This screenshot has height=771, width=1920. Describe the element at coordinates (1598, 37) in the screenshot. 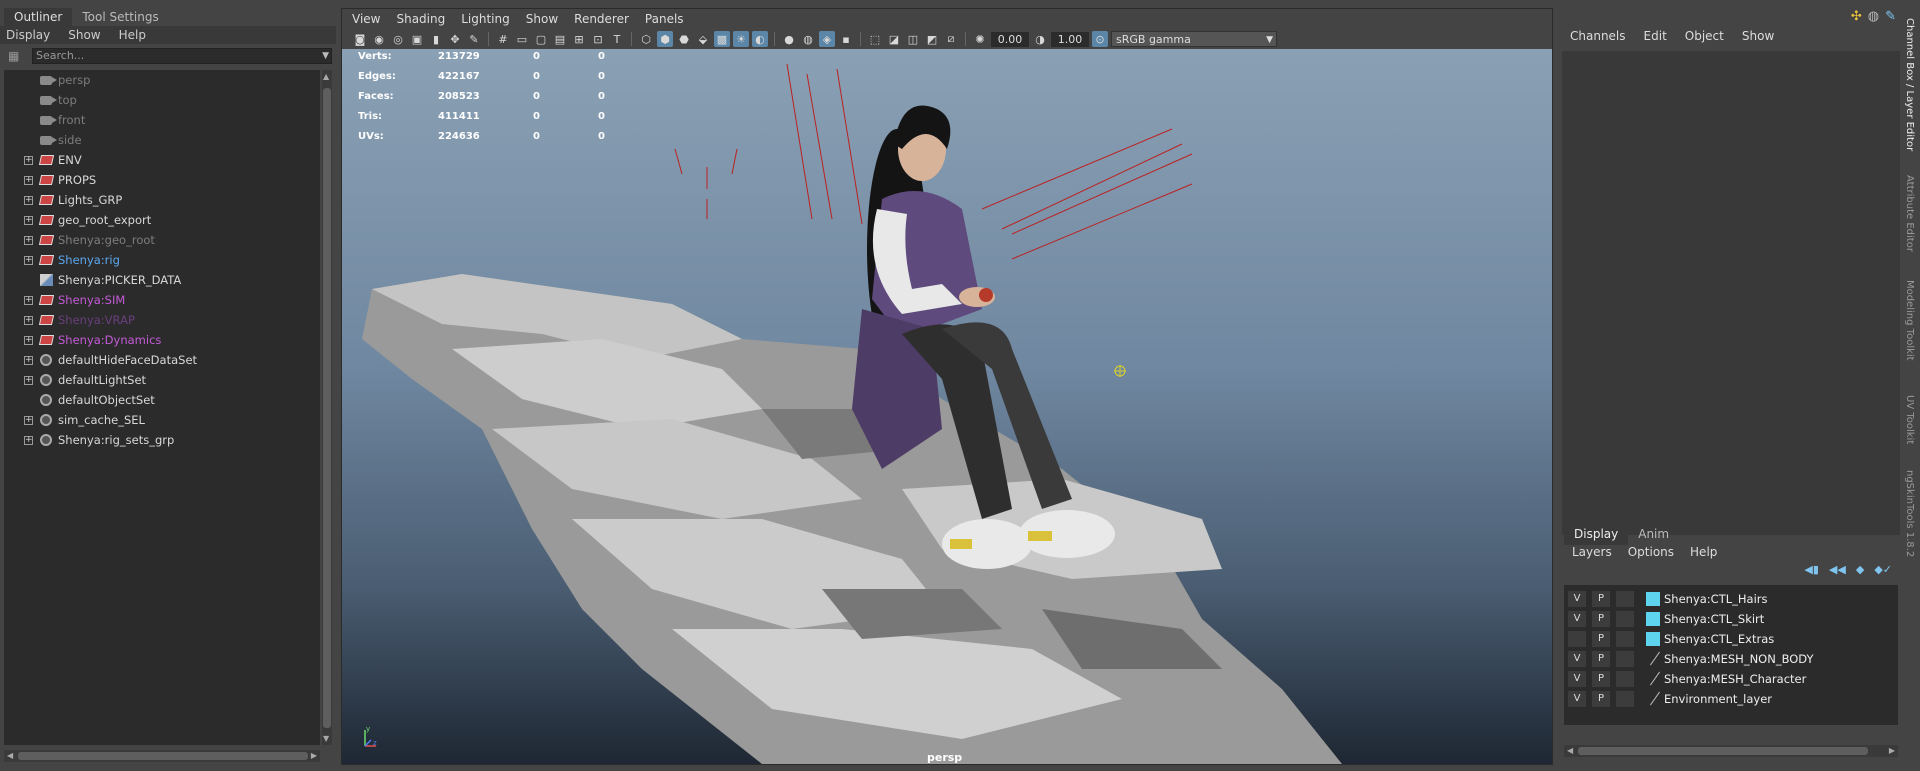

I see `menu-channels: Channels` at that location.